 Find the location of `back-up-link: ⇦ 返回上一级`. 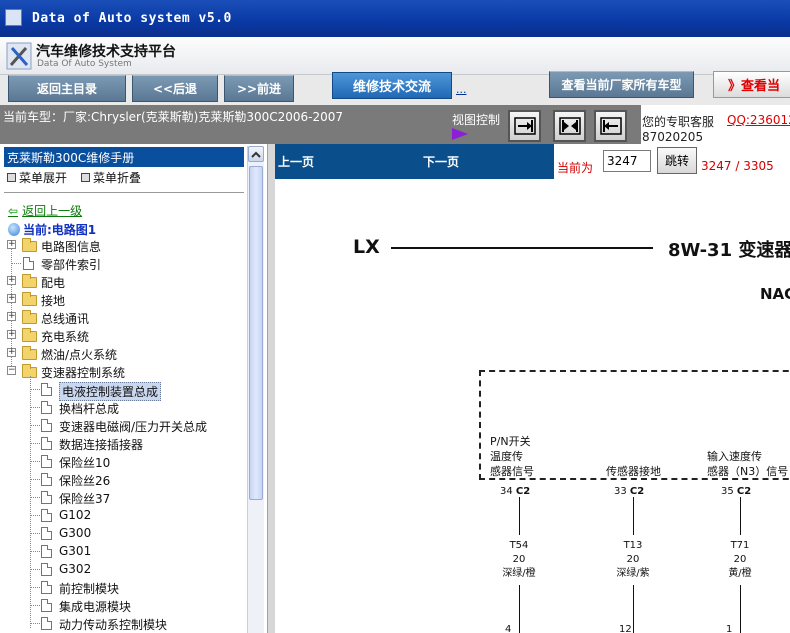

back-up-link: ⇦ 返回上一级 is located at coordinates (45, 210).